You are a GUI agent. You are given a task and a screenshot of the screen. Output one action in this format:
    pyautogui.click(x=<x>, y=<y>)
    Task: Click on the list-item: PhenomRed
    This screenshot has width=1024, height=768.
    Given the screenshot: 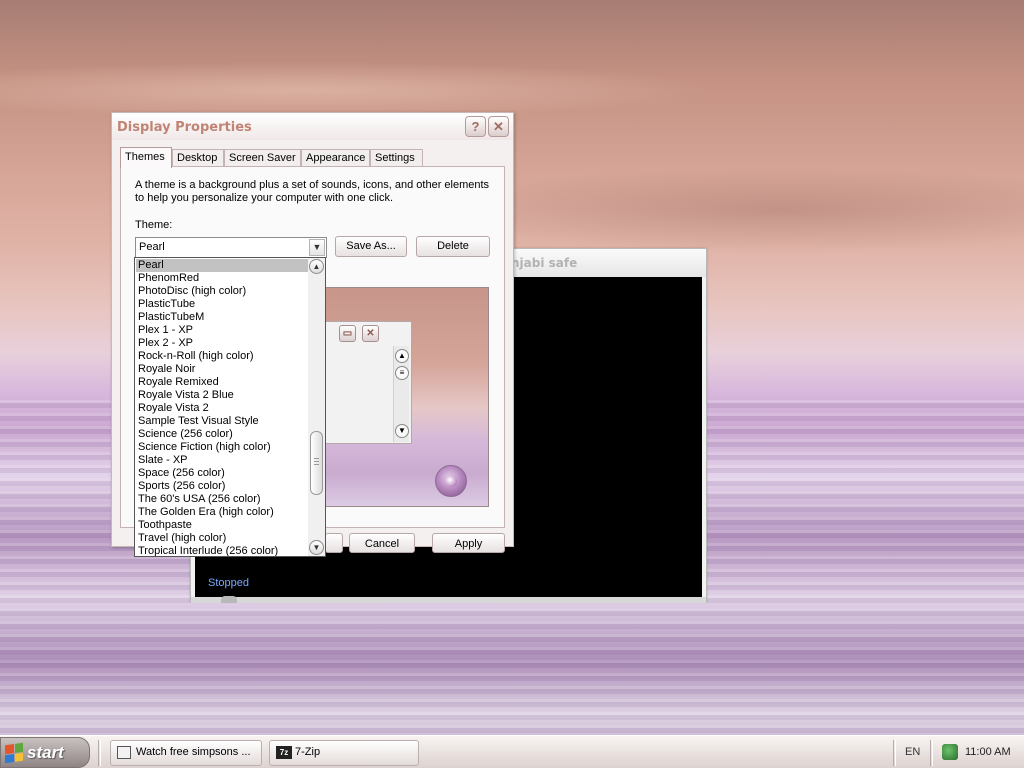 What is the action you would take?
    pyautogui.click(x=222, y=278)
    